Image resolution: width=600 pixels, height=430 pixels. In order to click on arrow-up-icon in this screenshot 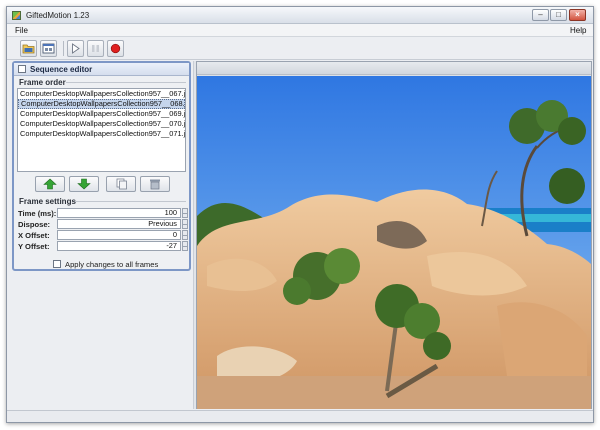, I will do `click(50, 184)`.